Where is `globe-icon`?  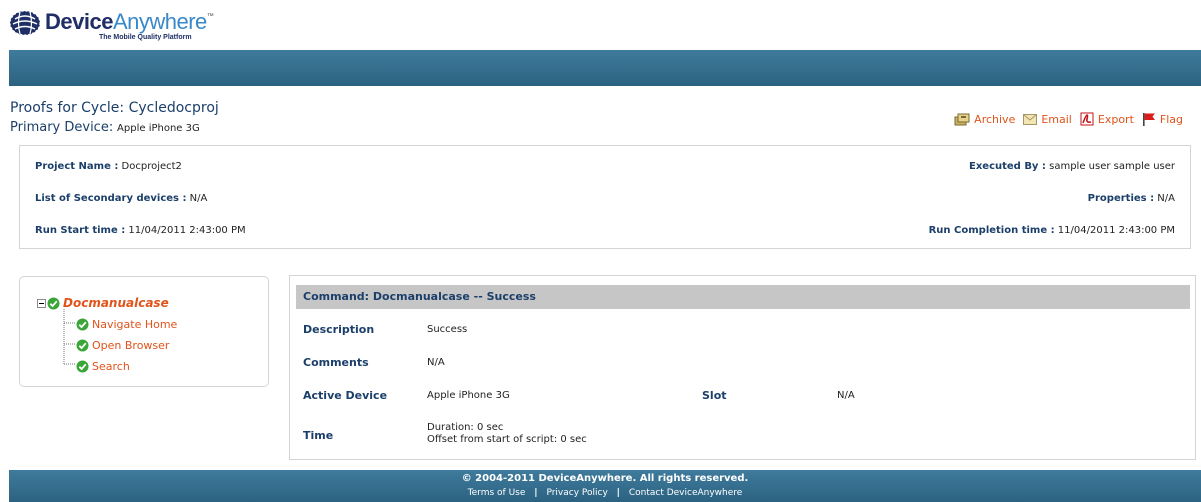
globe-icon is located at coordinates (25, 23).